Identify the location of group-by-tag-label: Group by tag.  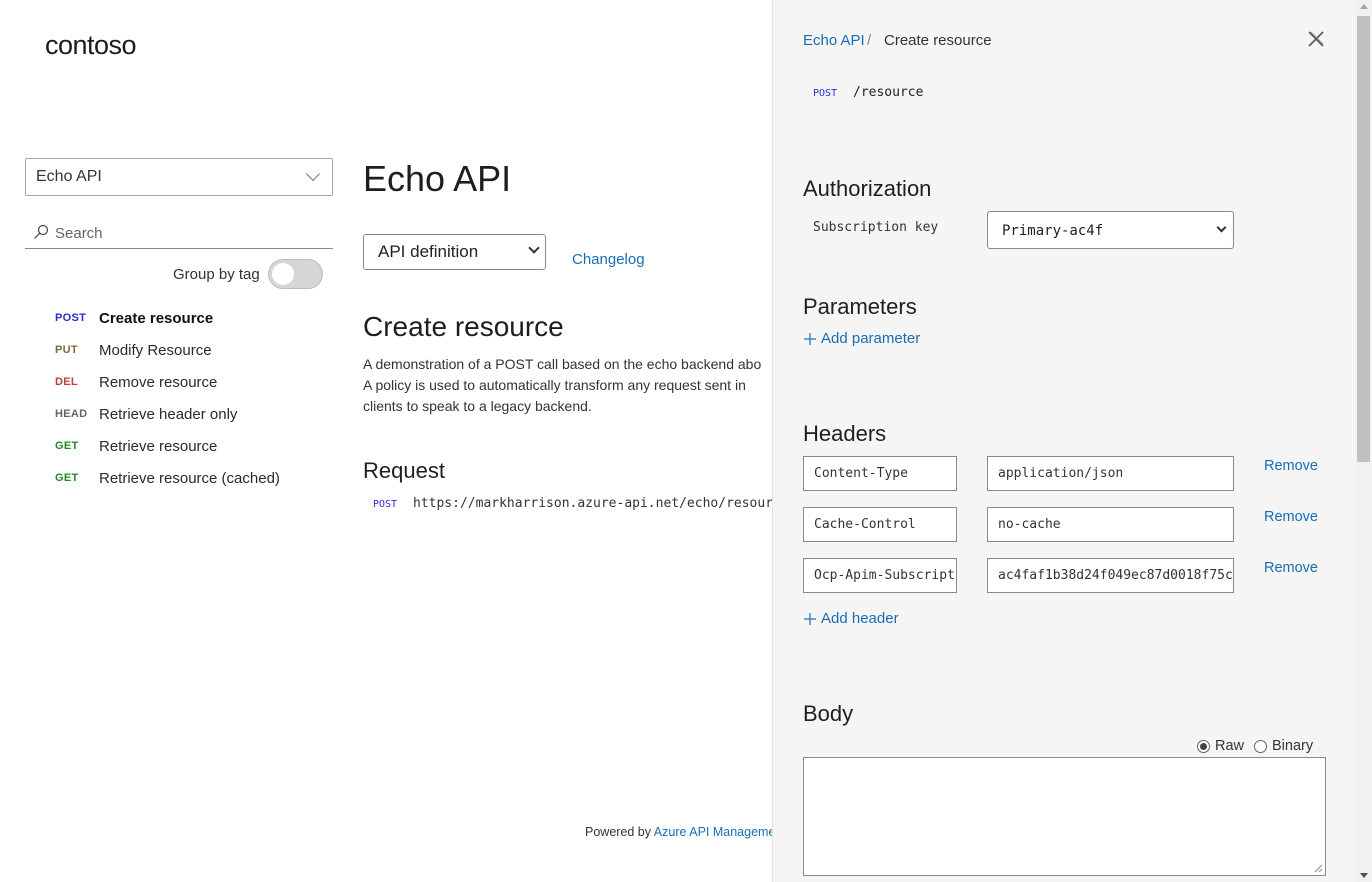
(216, 274).